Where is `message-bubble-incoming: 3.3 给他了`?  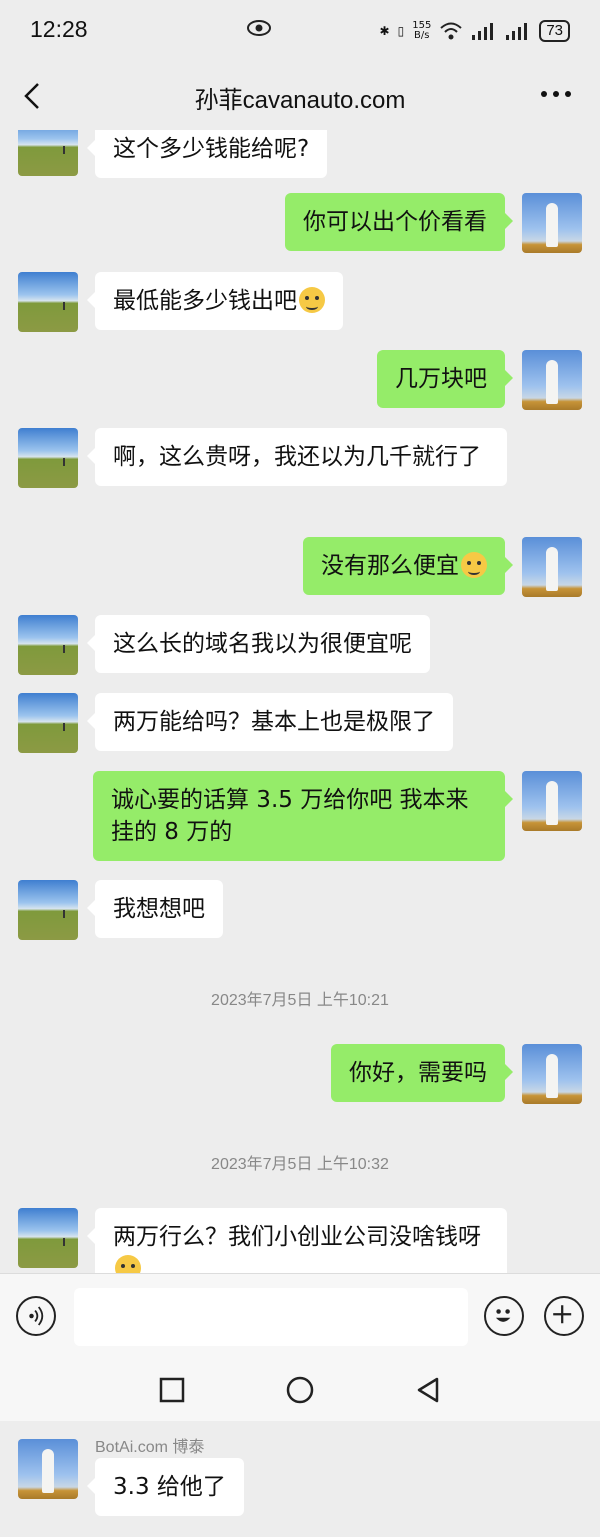 message-bubble-incoming: 3.3 给他了 is located at coordinates (165, 1487).